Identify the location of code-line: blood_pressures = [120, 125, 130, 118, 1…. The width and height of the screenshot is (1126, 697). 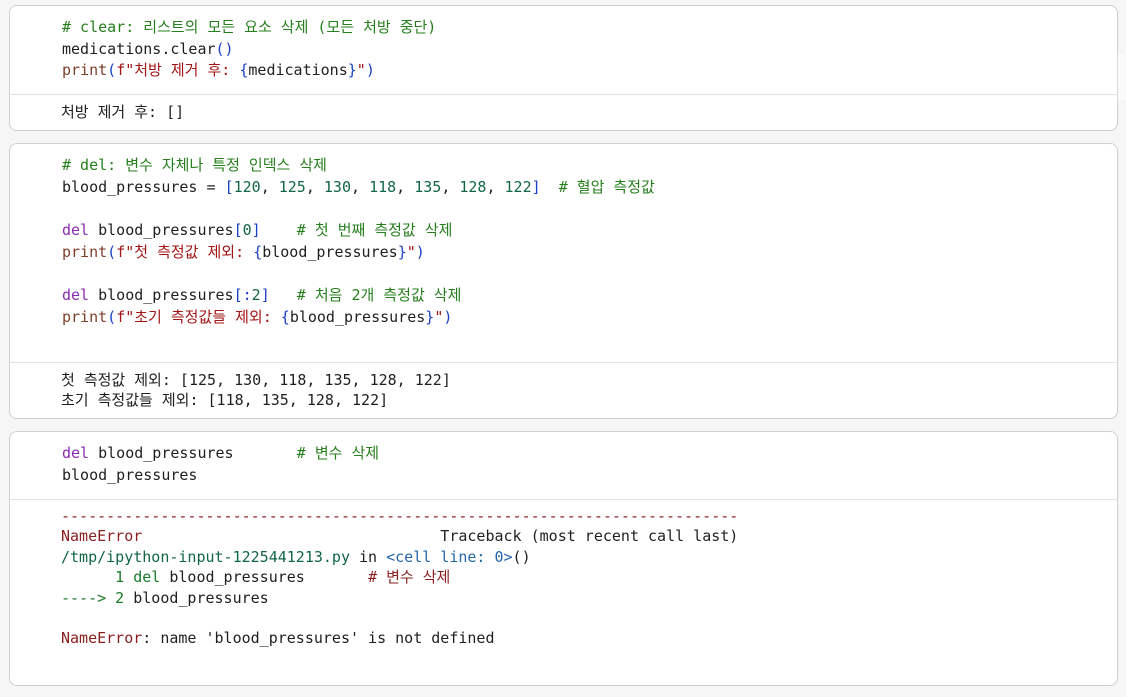
(589, 188).